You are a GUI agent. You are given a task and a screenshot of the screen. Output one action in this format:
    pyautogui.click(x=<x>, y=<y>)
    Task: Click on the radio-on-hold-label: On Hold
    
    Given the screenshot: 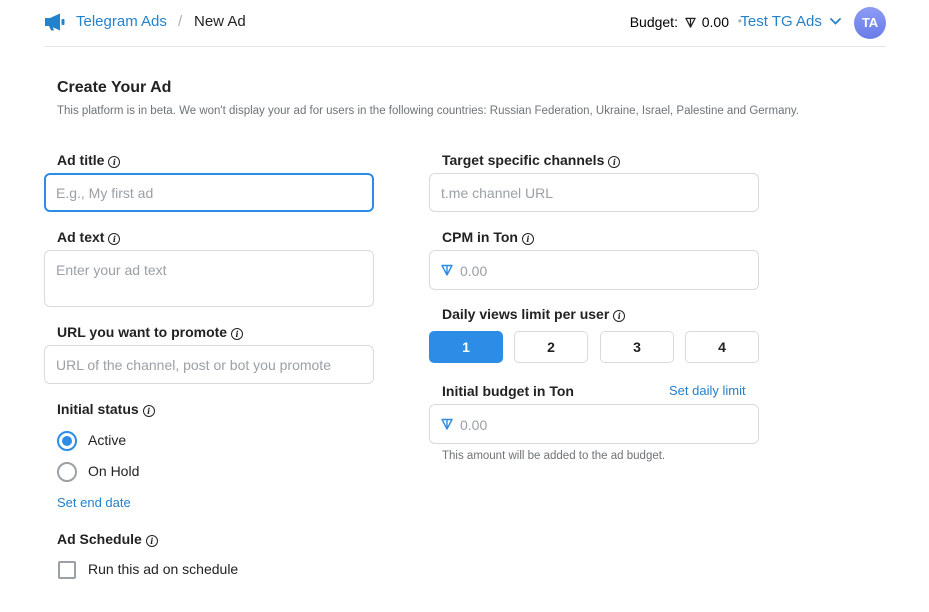 What is the action you would take?
    pyautogui.click(x=114, y=471)
    